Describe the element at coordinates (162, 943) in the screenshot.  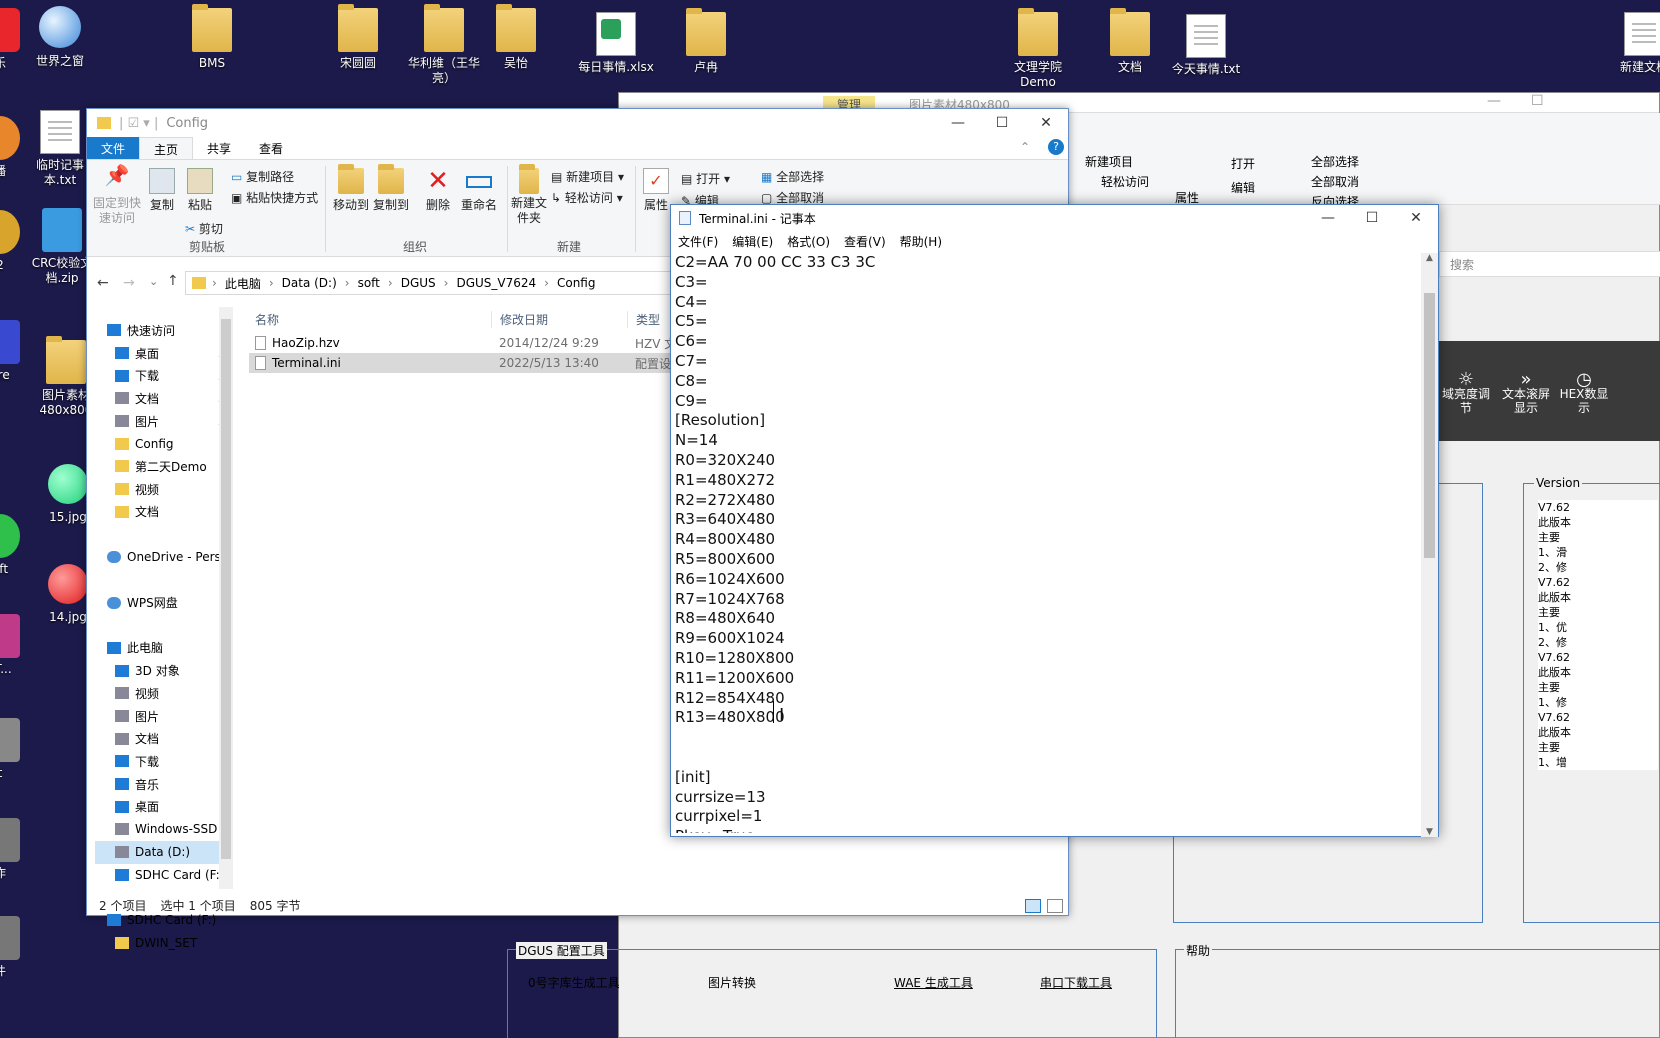
I see `nav-item: DWIN_SET` at that location.